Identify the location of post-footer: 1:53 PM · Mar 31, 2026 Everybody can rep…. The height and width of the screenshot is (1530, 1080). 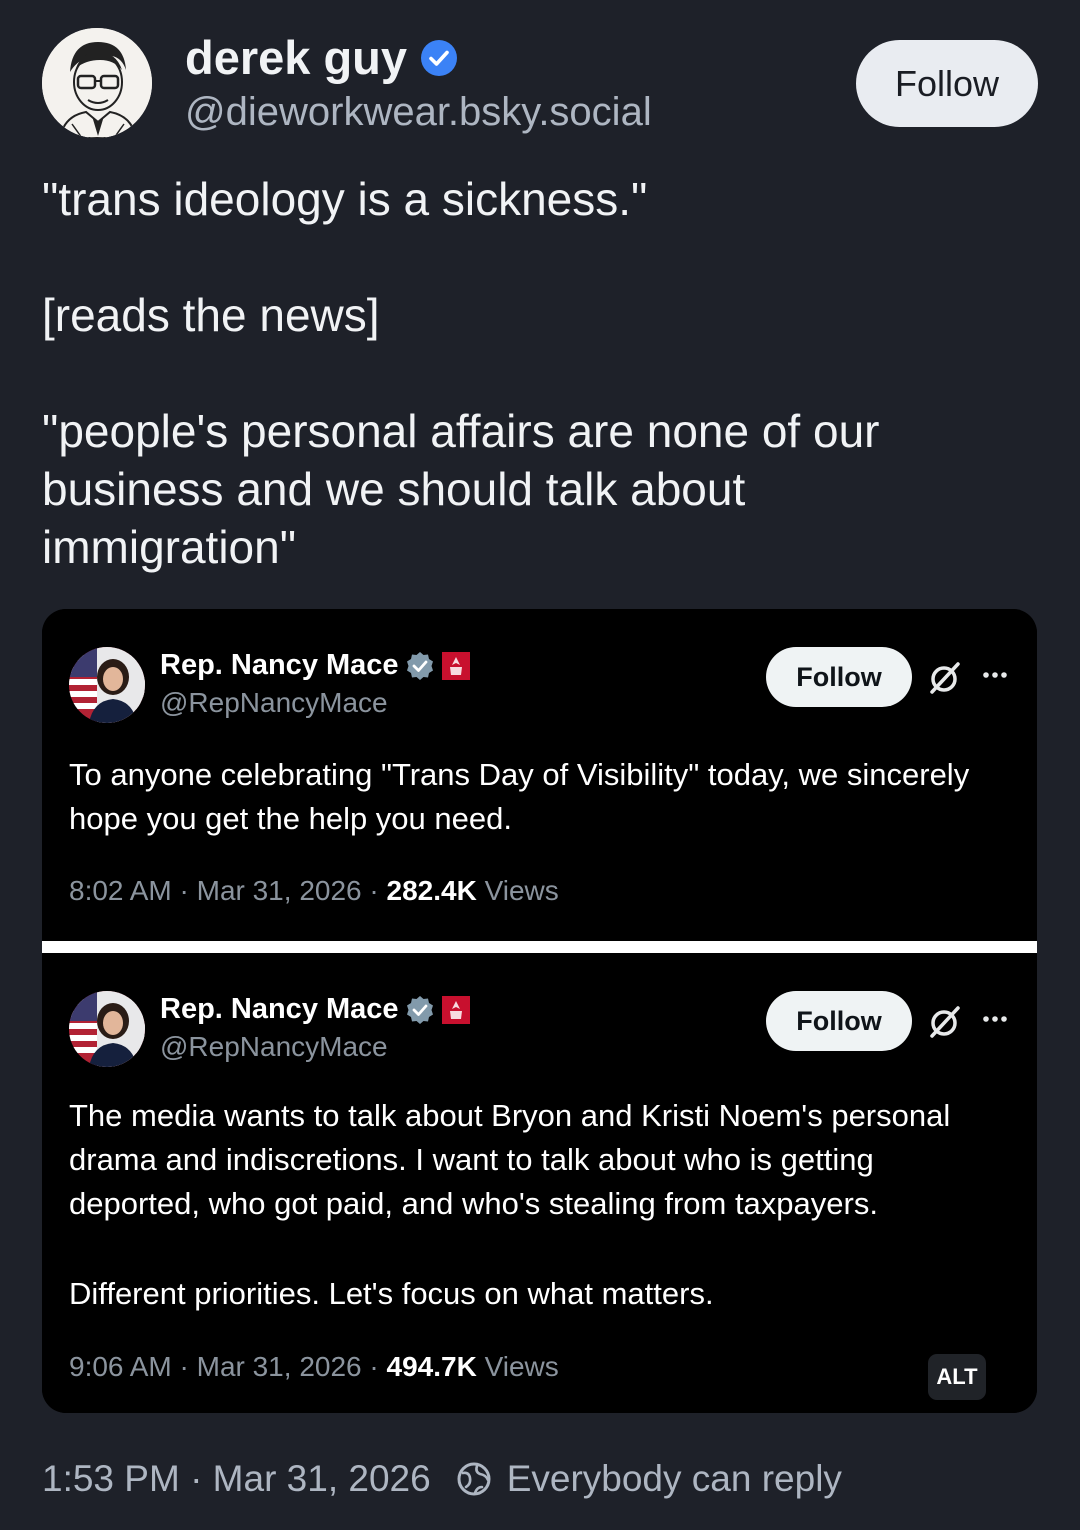
(442, 1479).